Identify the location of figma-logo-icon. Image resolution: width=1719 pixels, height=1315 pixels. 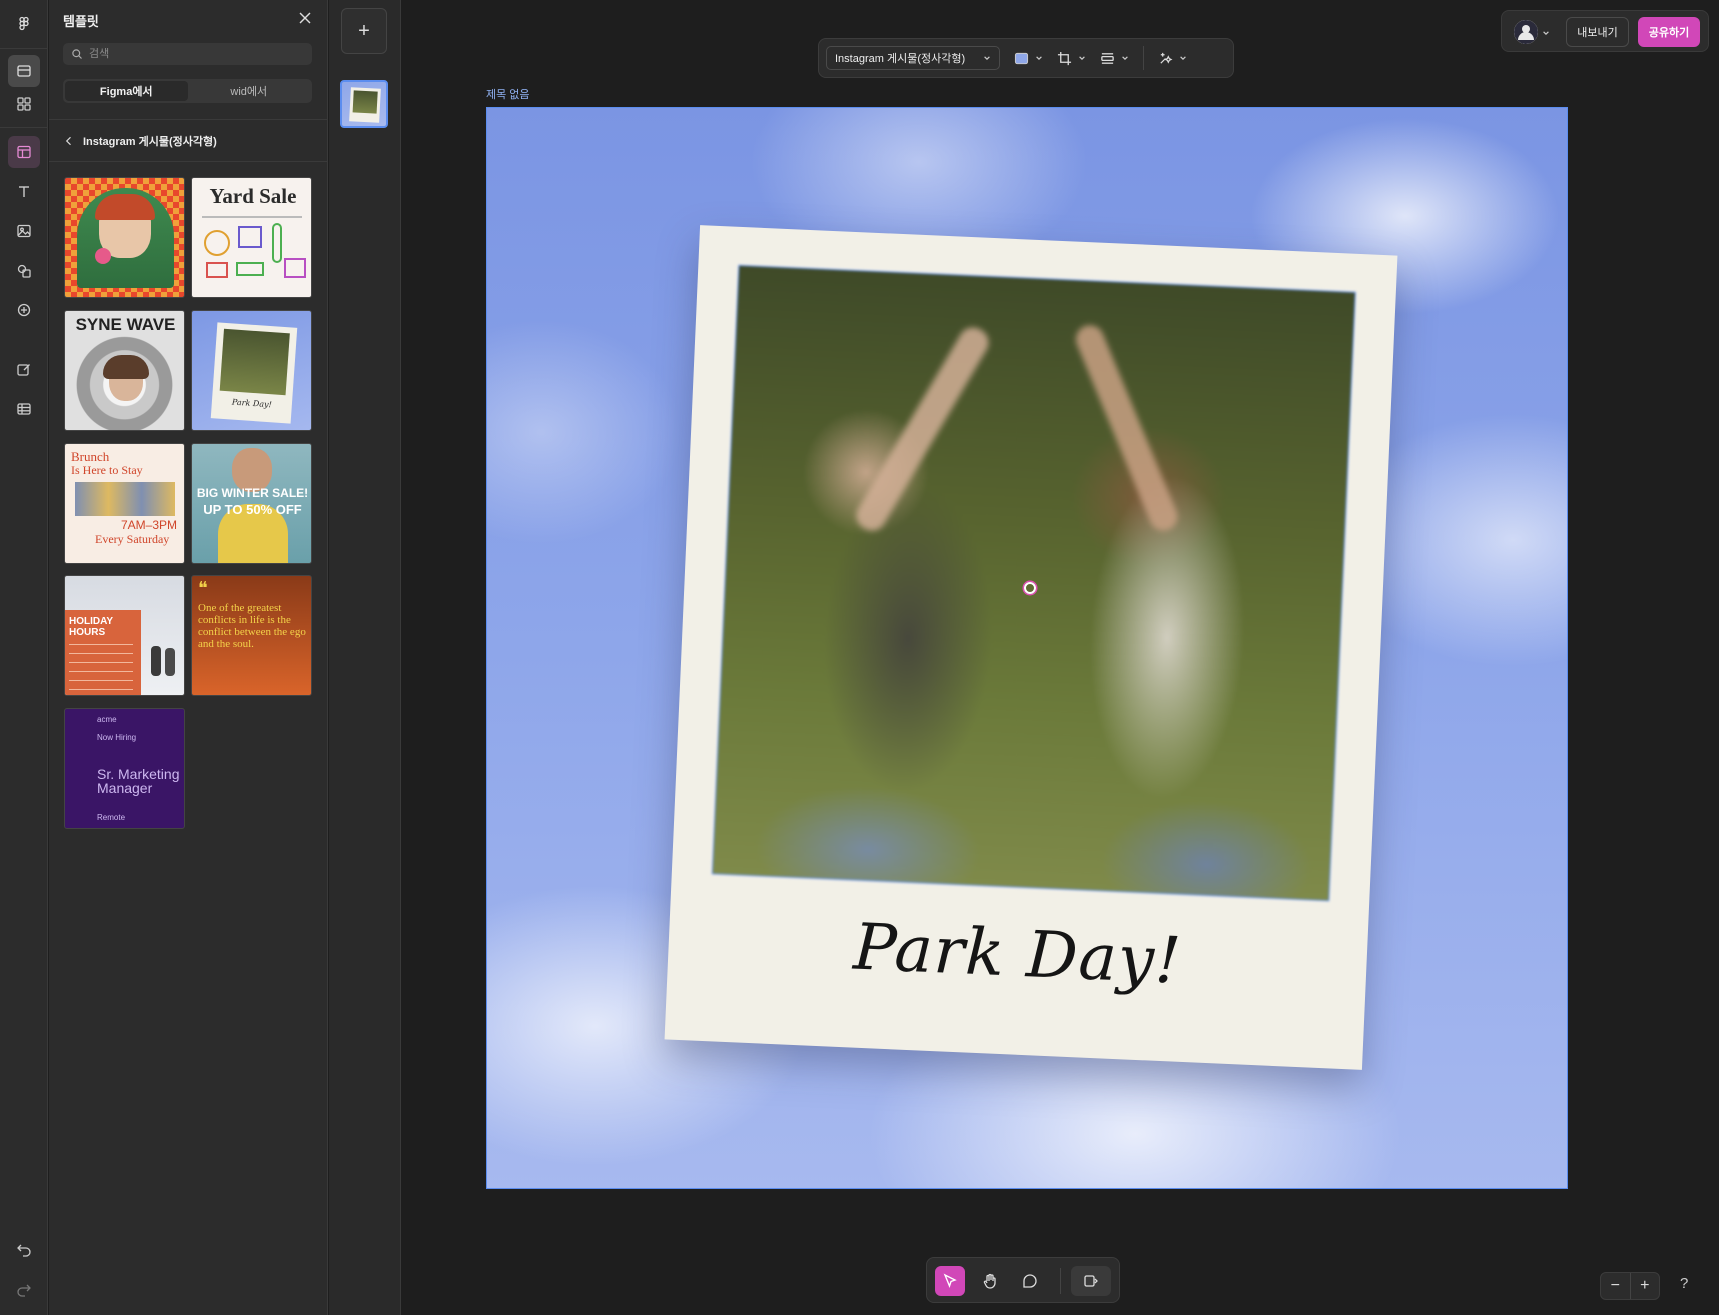
(24, 24).